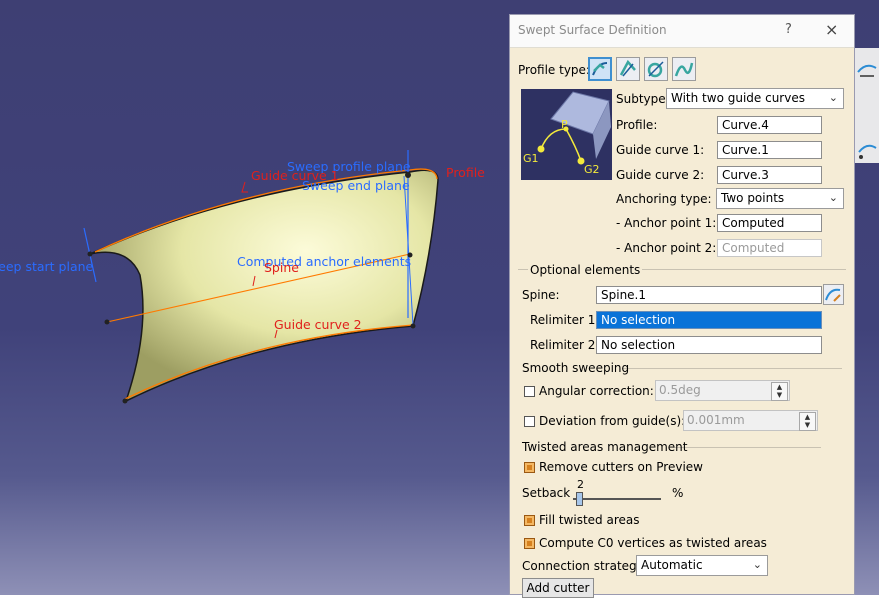 The image size is (879, 598). Describe the element at coordinates (709, 320) in the screenshot. I see `relimiter-1-field: No selection` at that location.